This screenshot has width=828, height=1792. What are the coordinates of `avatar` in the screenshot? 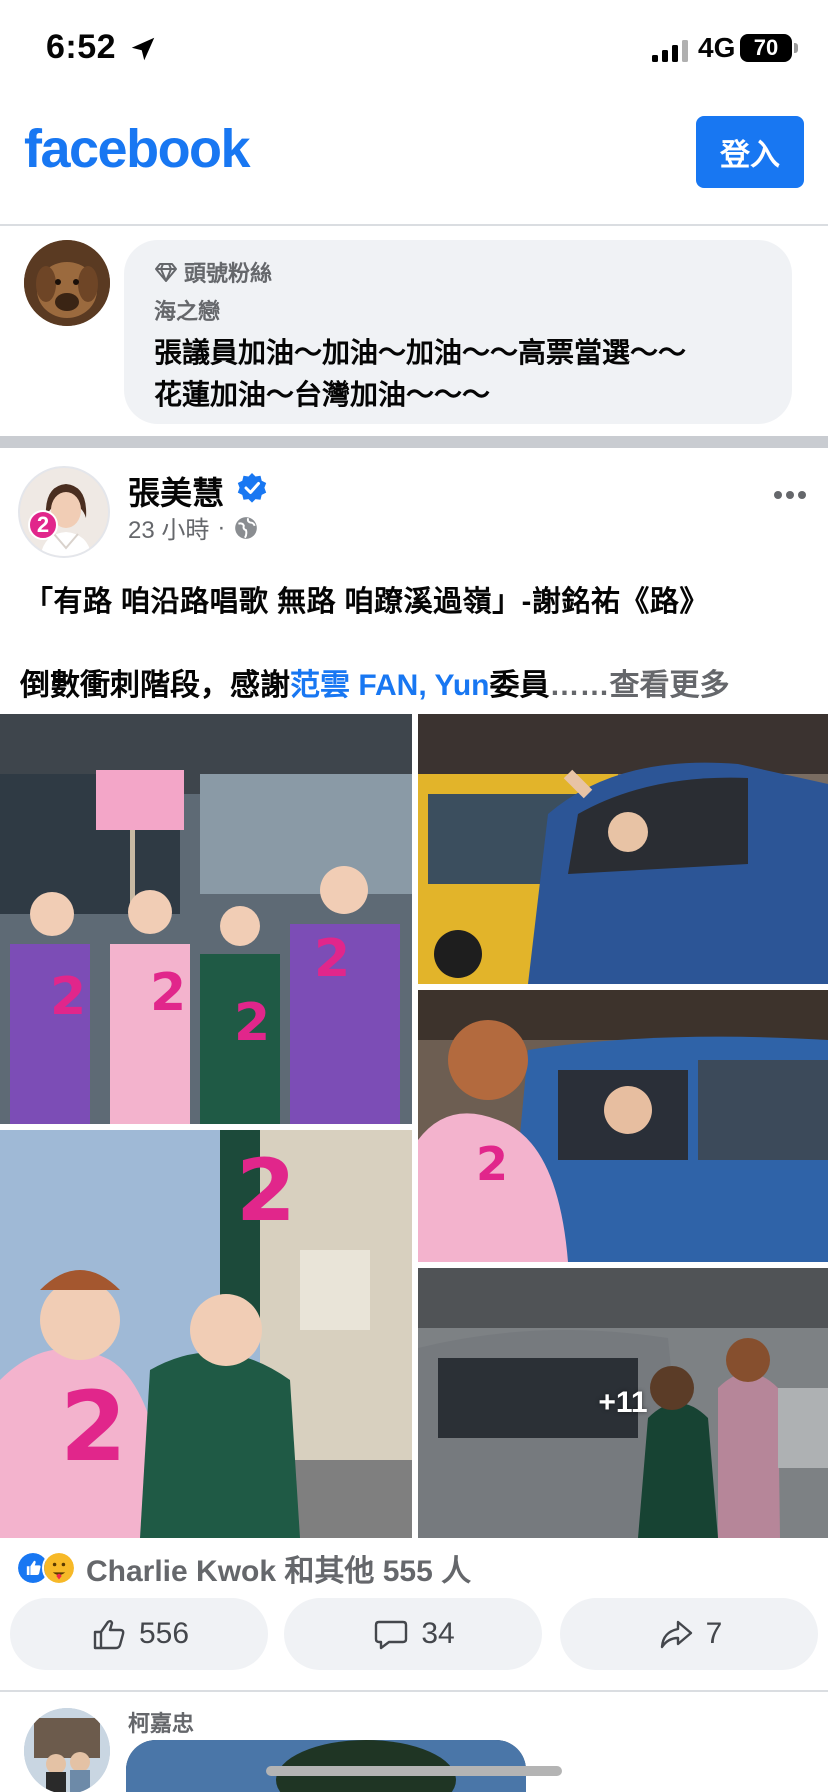 It's located at (67, 283).